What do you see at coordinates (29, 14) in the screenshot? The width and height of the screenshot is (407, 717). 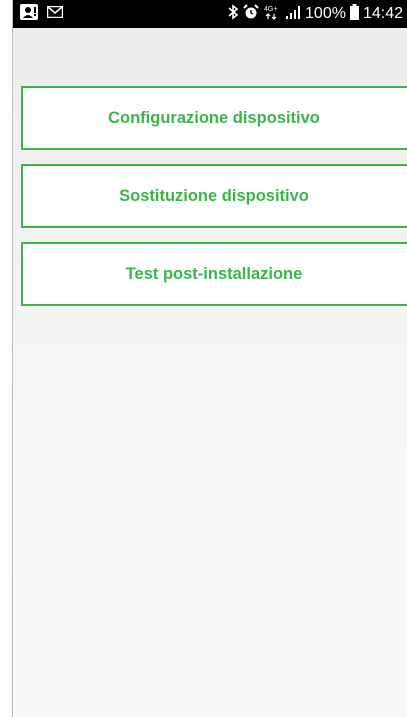 I see `user-alert-icon` at bounding box center [29, 14].